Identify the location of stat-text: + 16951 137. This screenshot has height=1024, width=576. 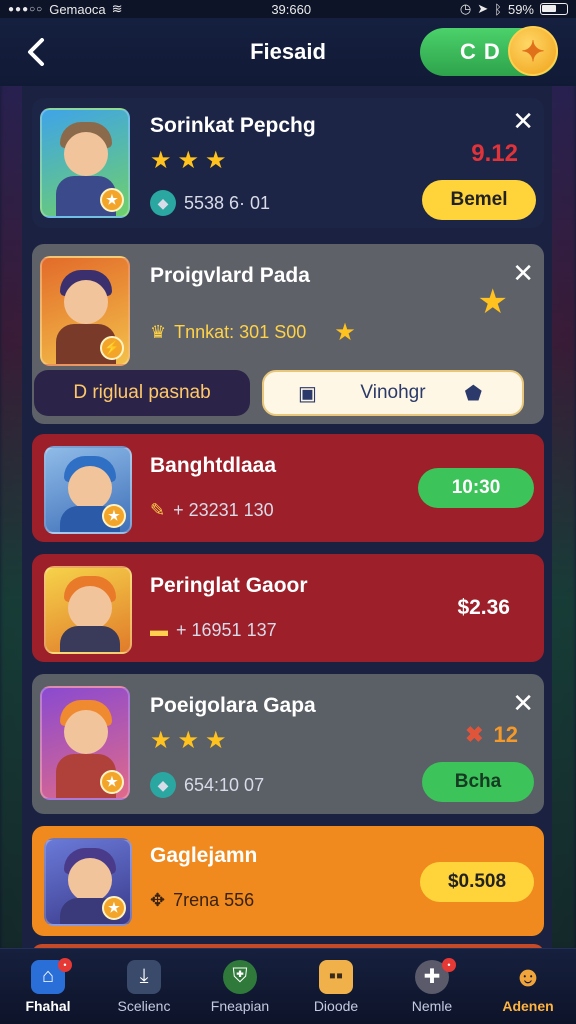
(226, 630).